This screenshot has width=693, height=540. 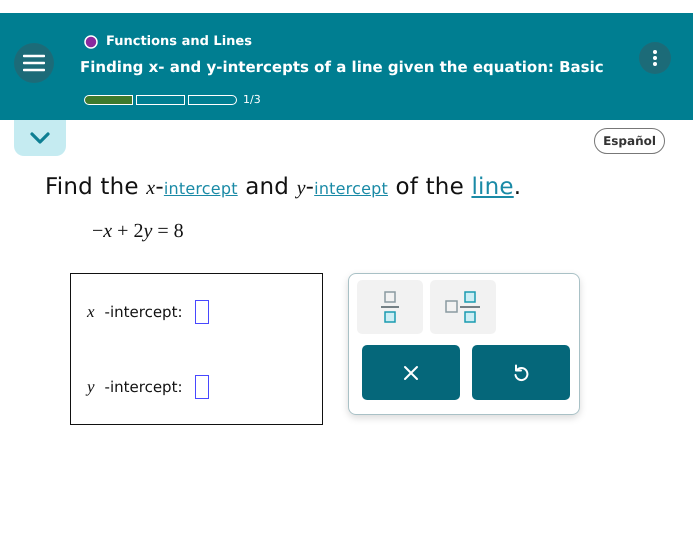 I want to click on undo-button, so click(x=521, y=372).